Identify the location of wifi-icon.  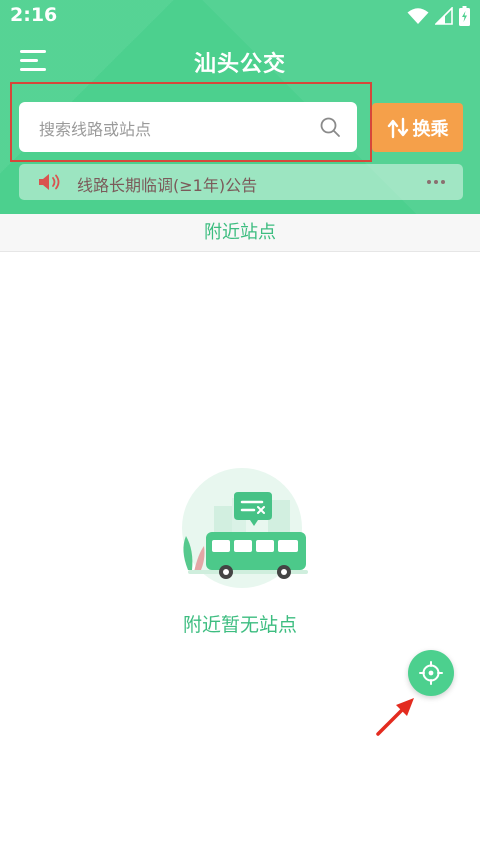
(418, 16).